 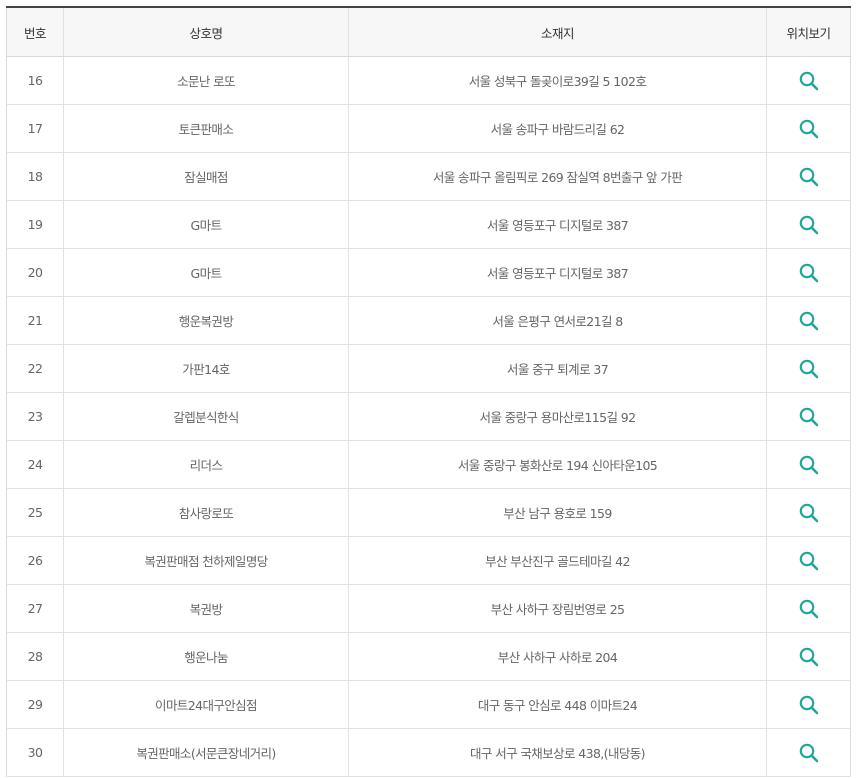 What do you see at coordinates (206, 560) in the screenshot?
I see `row-store-name: 복권판매점 천하제일명당` at bounding box center [206, 560].